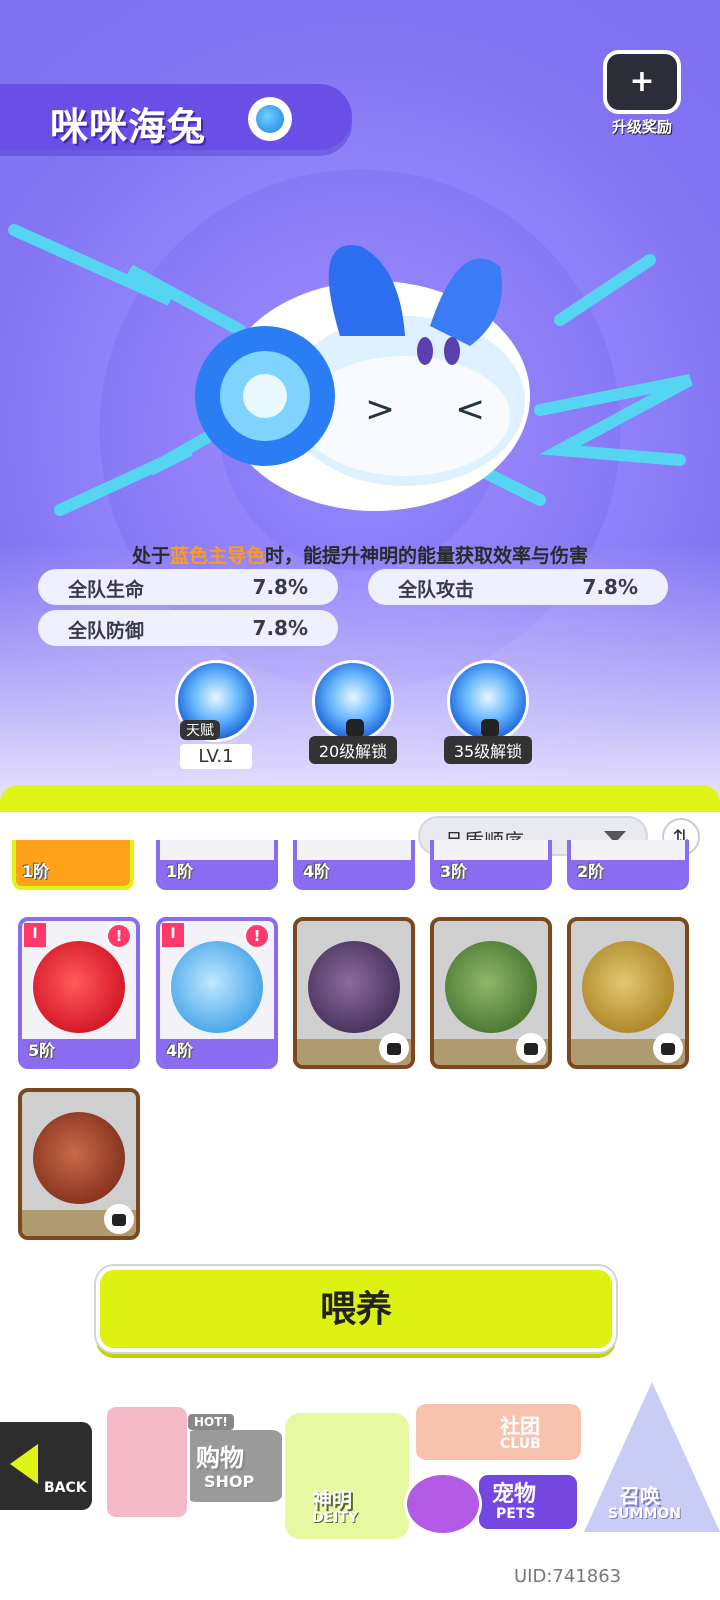 This screenshot has height=1600, width=720. Describe the element at coordinates (454, 871) in the screenshot. I see `card-rank: 3阶` at that location.